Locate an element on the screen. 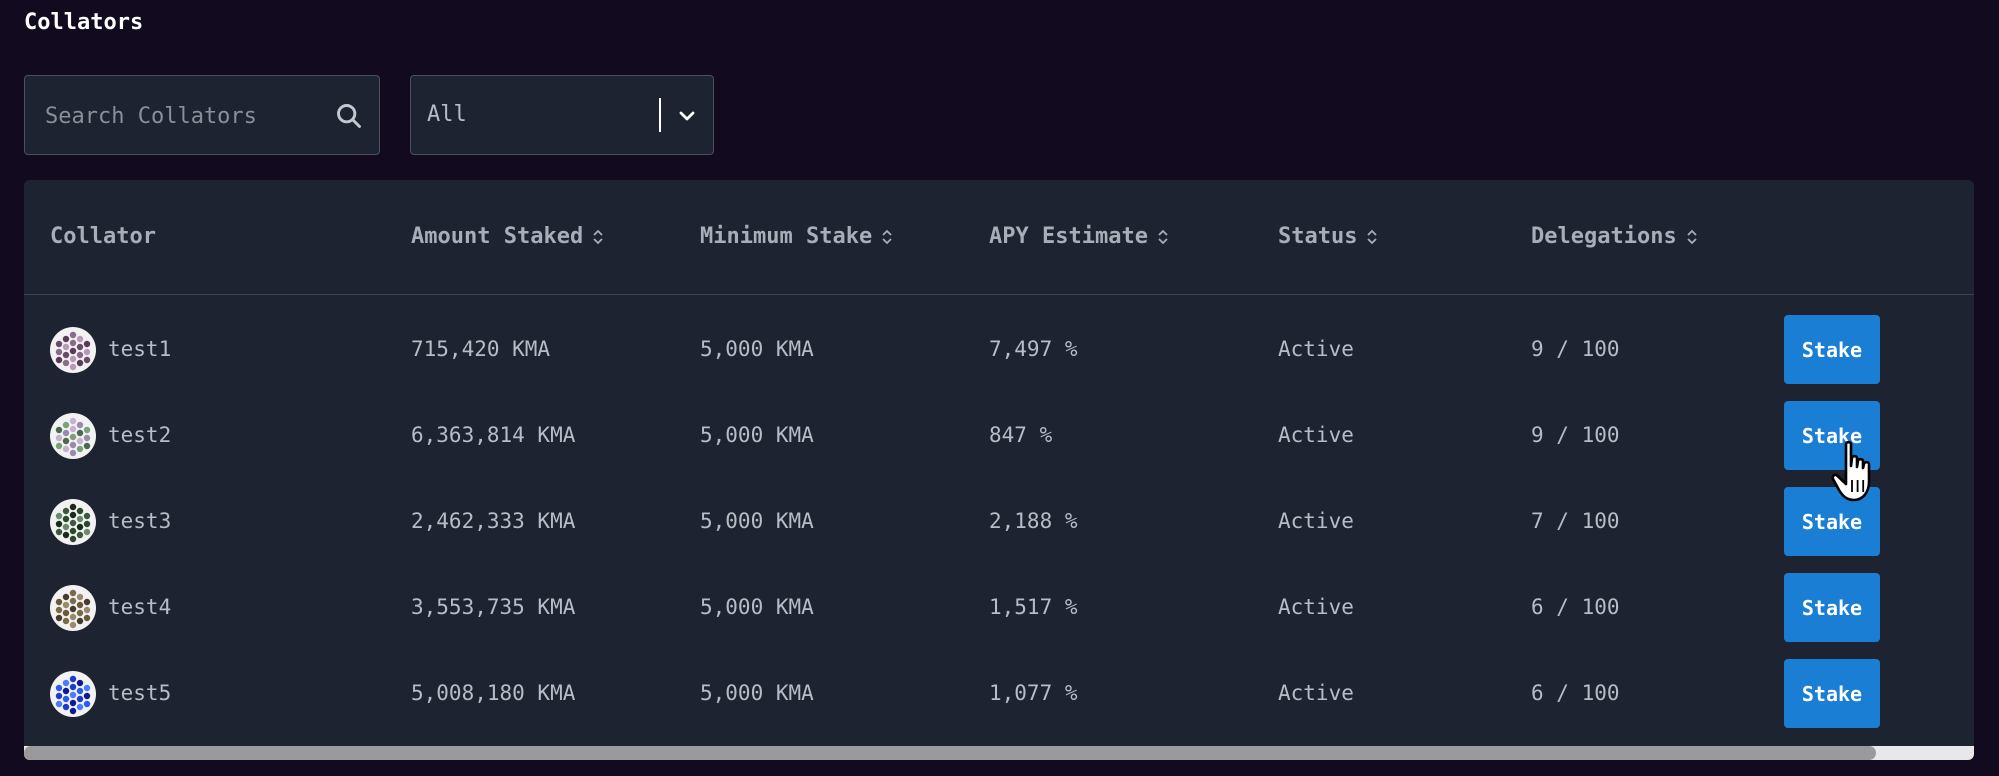  collator-name: test3 is located at coordinates (140, 521).